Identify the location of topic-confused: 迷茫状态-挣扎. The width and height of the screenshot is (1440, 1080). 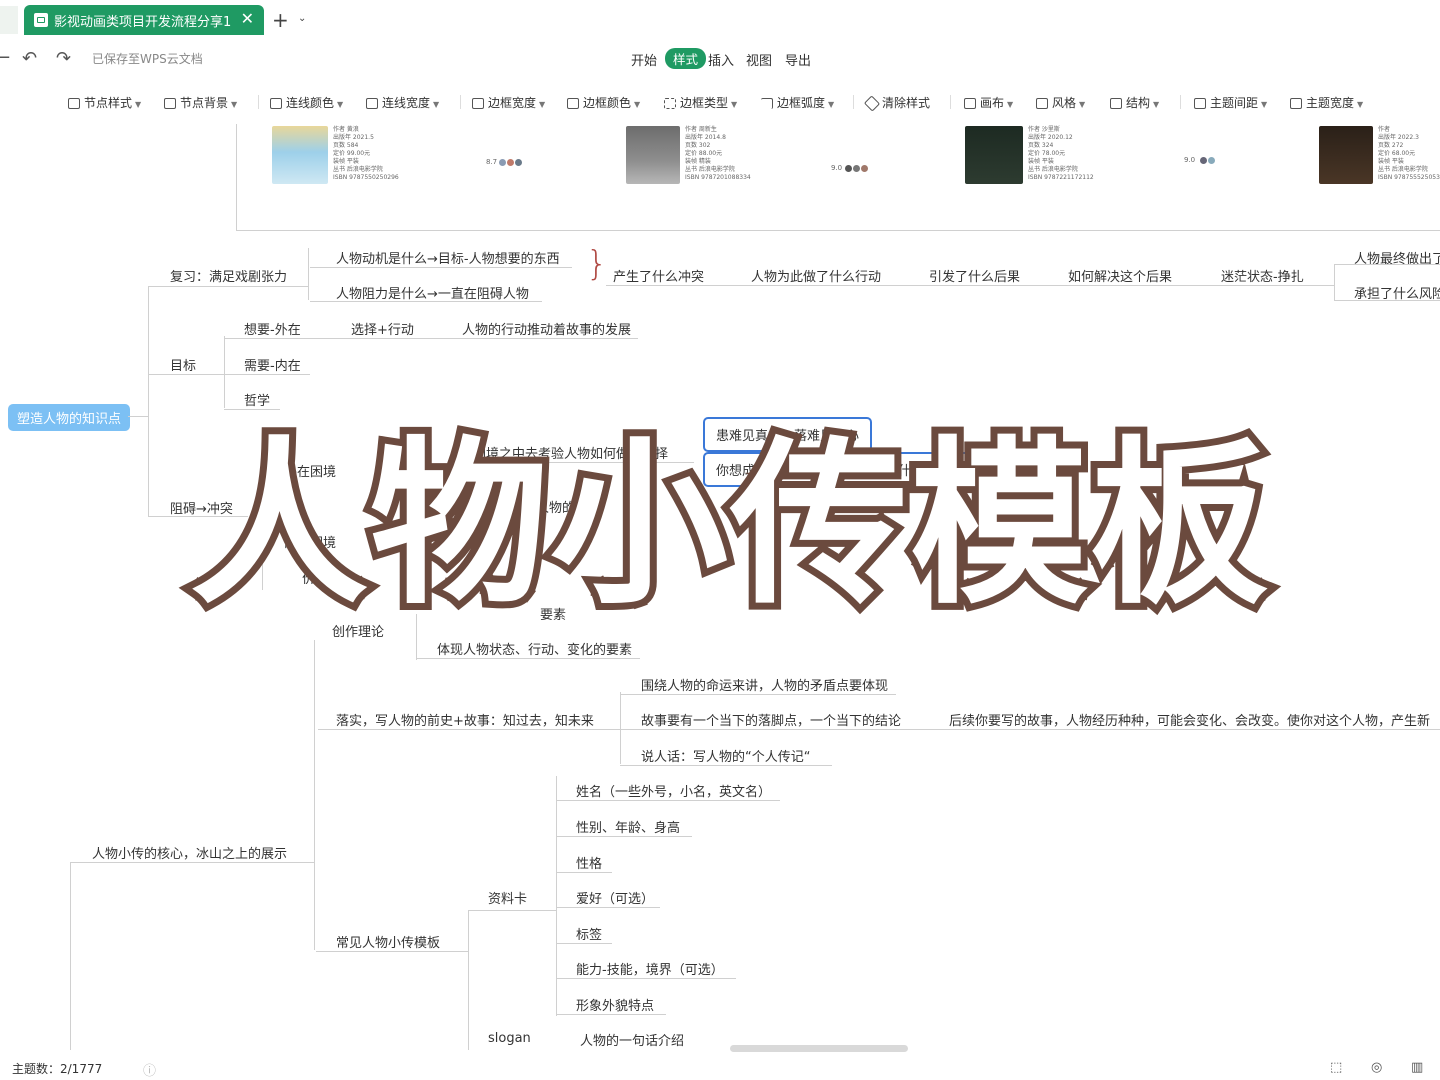
(1262, 275).